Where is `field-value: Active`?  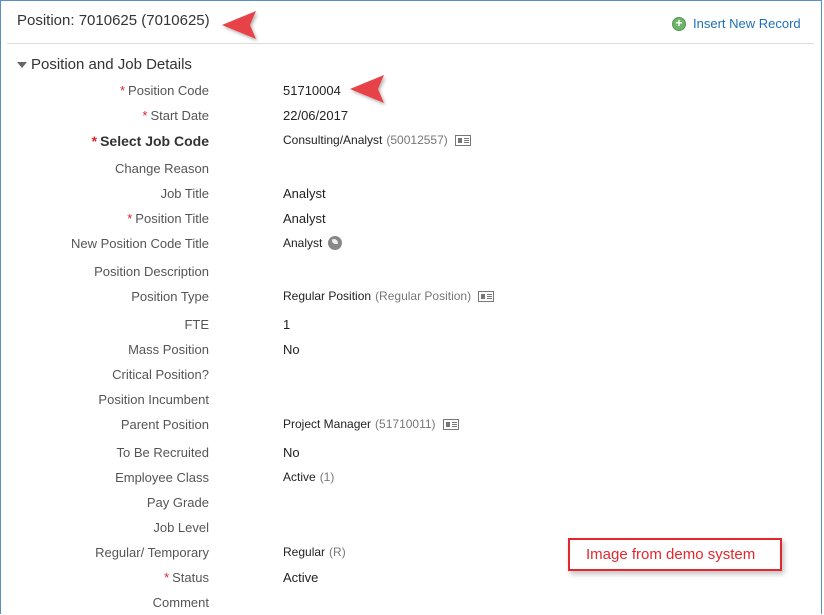
field-value: Active is located at coordinates (301, 577).